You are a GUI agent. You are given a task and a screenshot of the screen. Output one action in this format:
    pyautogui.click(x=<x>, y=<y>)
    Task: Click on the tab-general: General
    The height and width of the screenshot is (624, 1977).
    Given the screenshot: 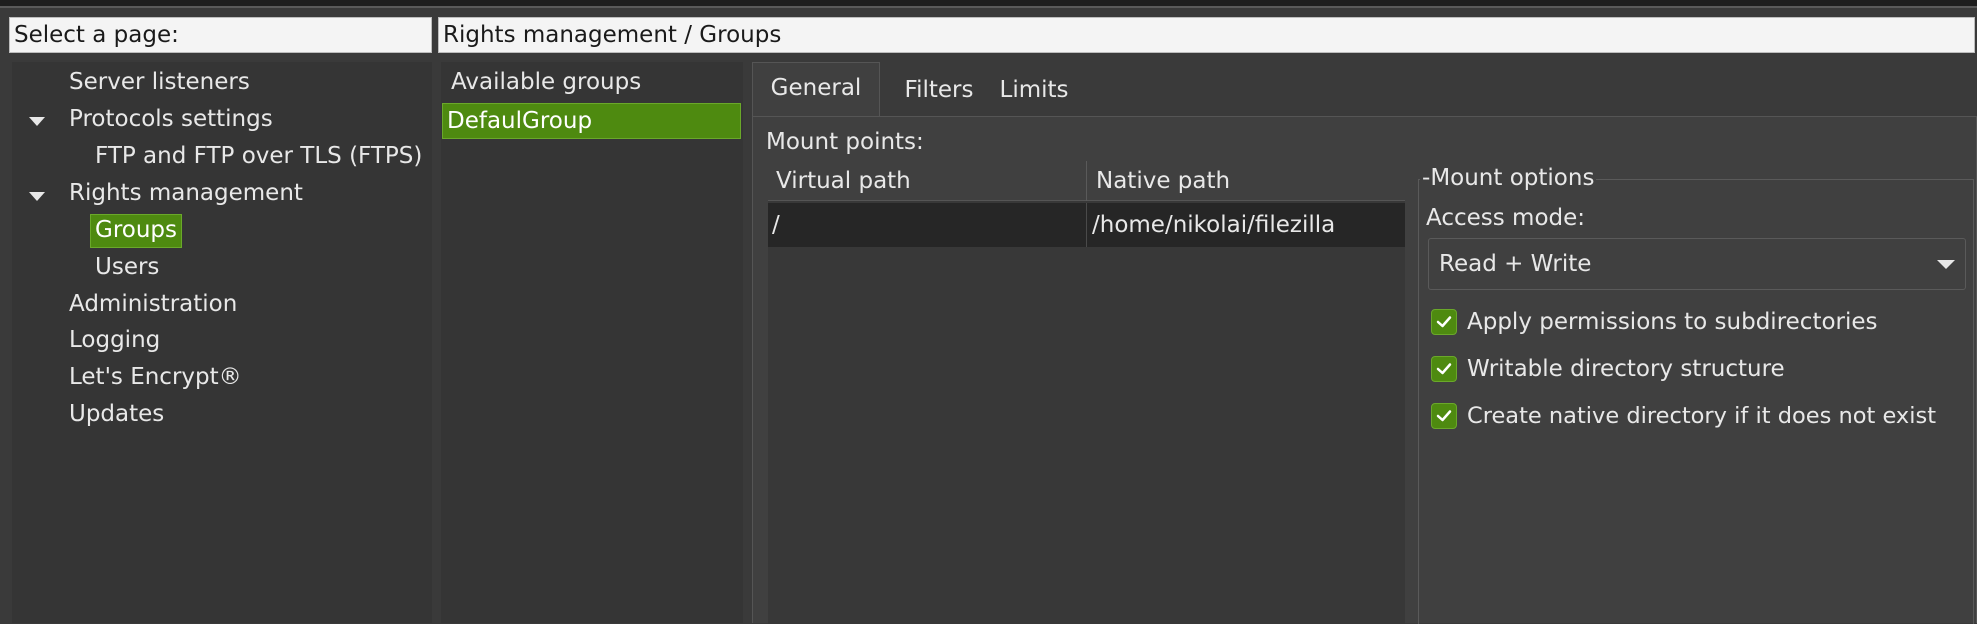 What is the action you would take?
    pyautogui.click(x=816, y=89)
    